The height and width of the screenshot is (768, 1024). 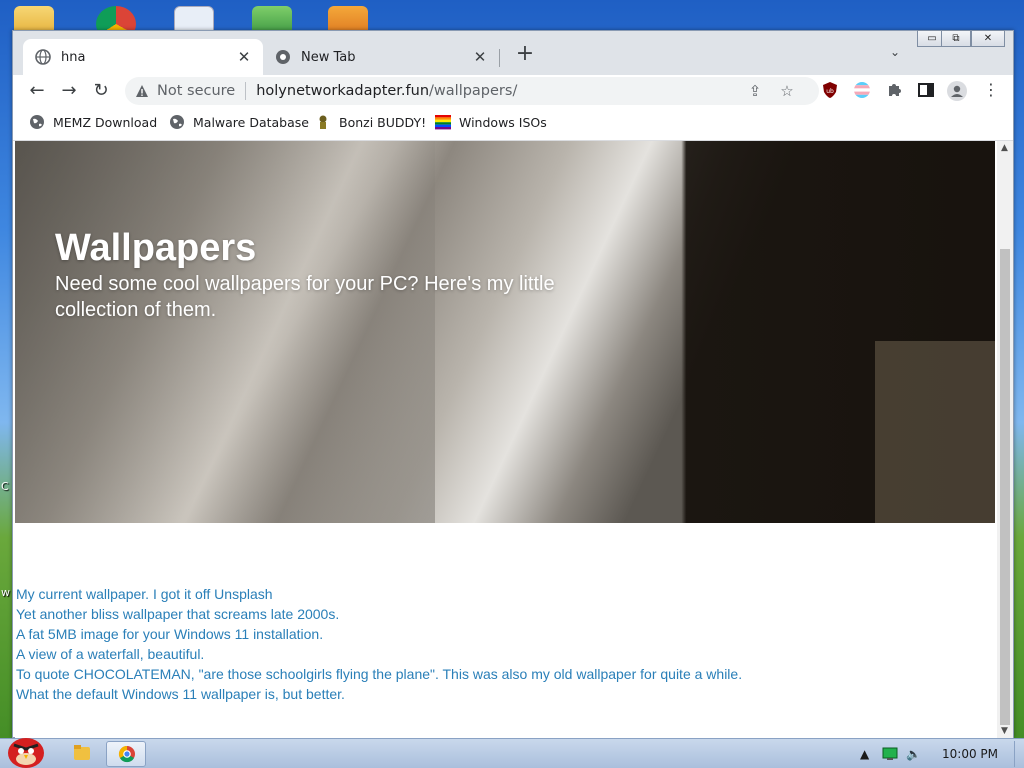 What do you see at coordinates (5, 592) in the screenshot?
I see `desktop-label-w: w` at bounding box center [5, 592].